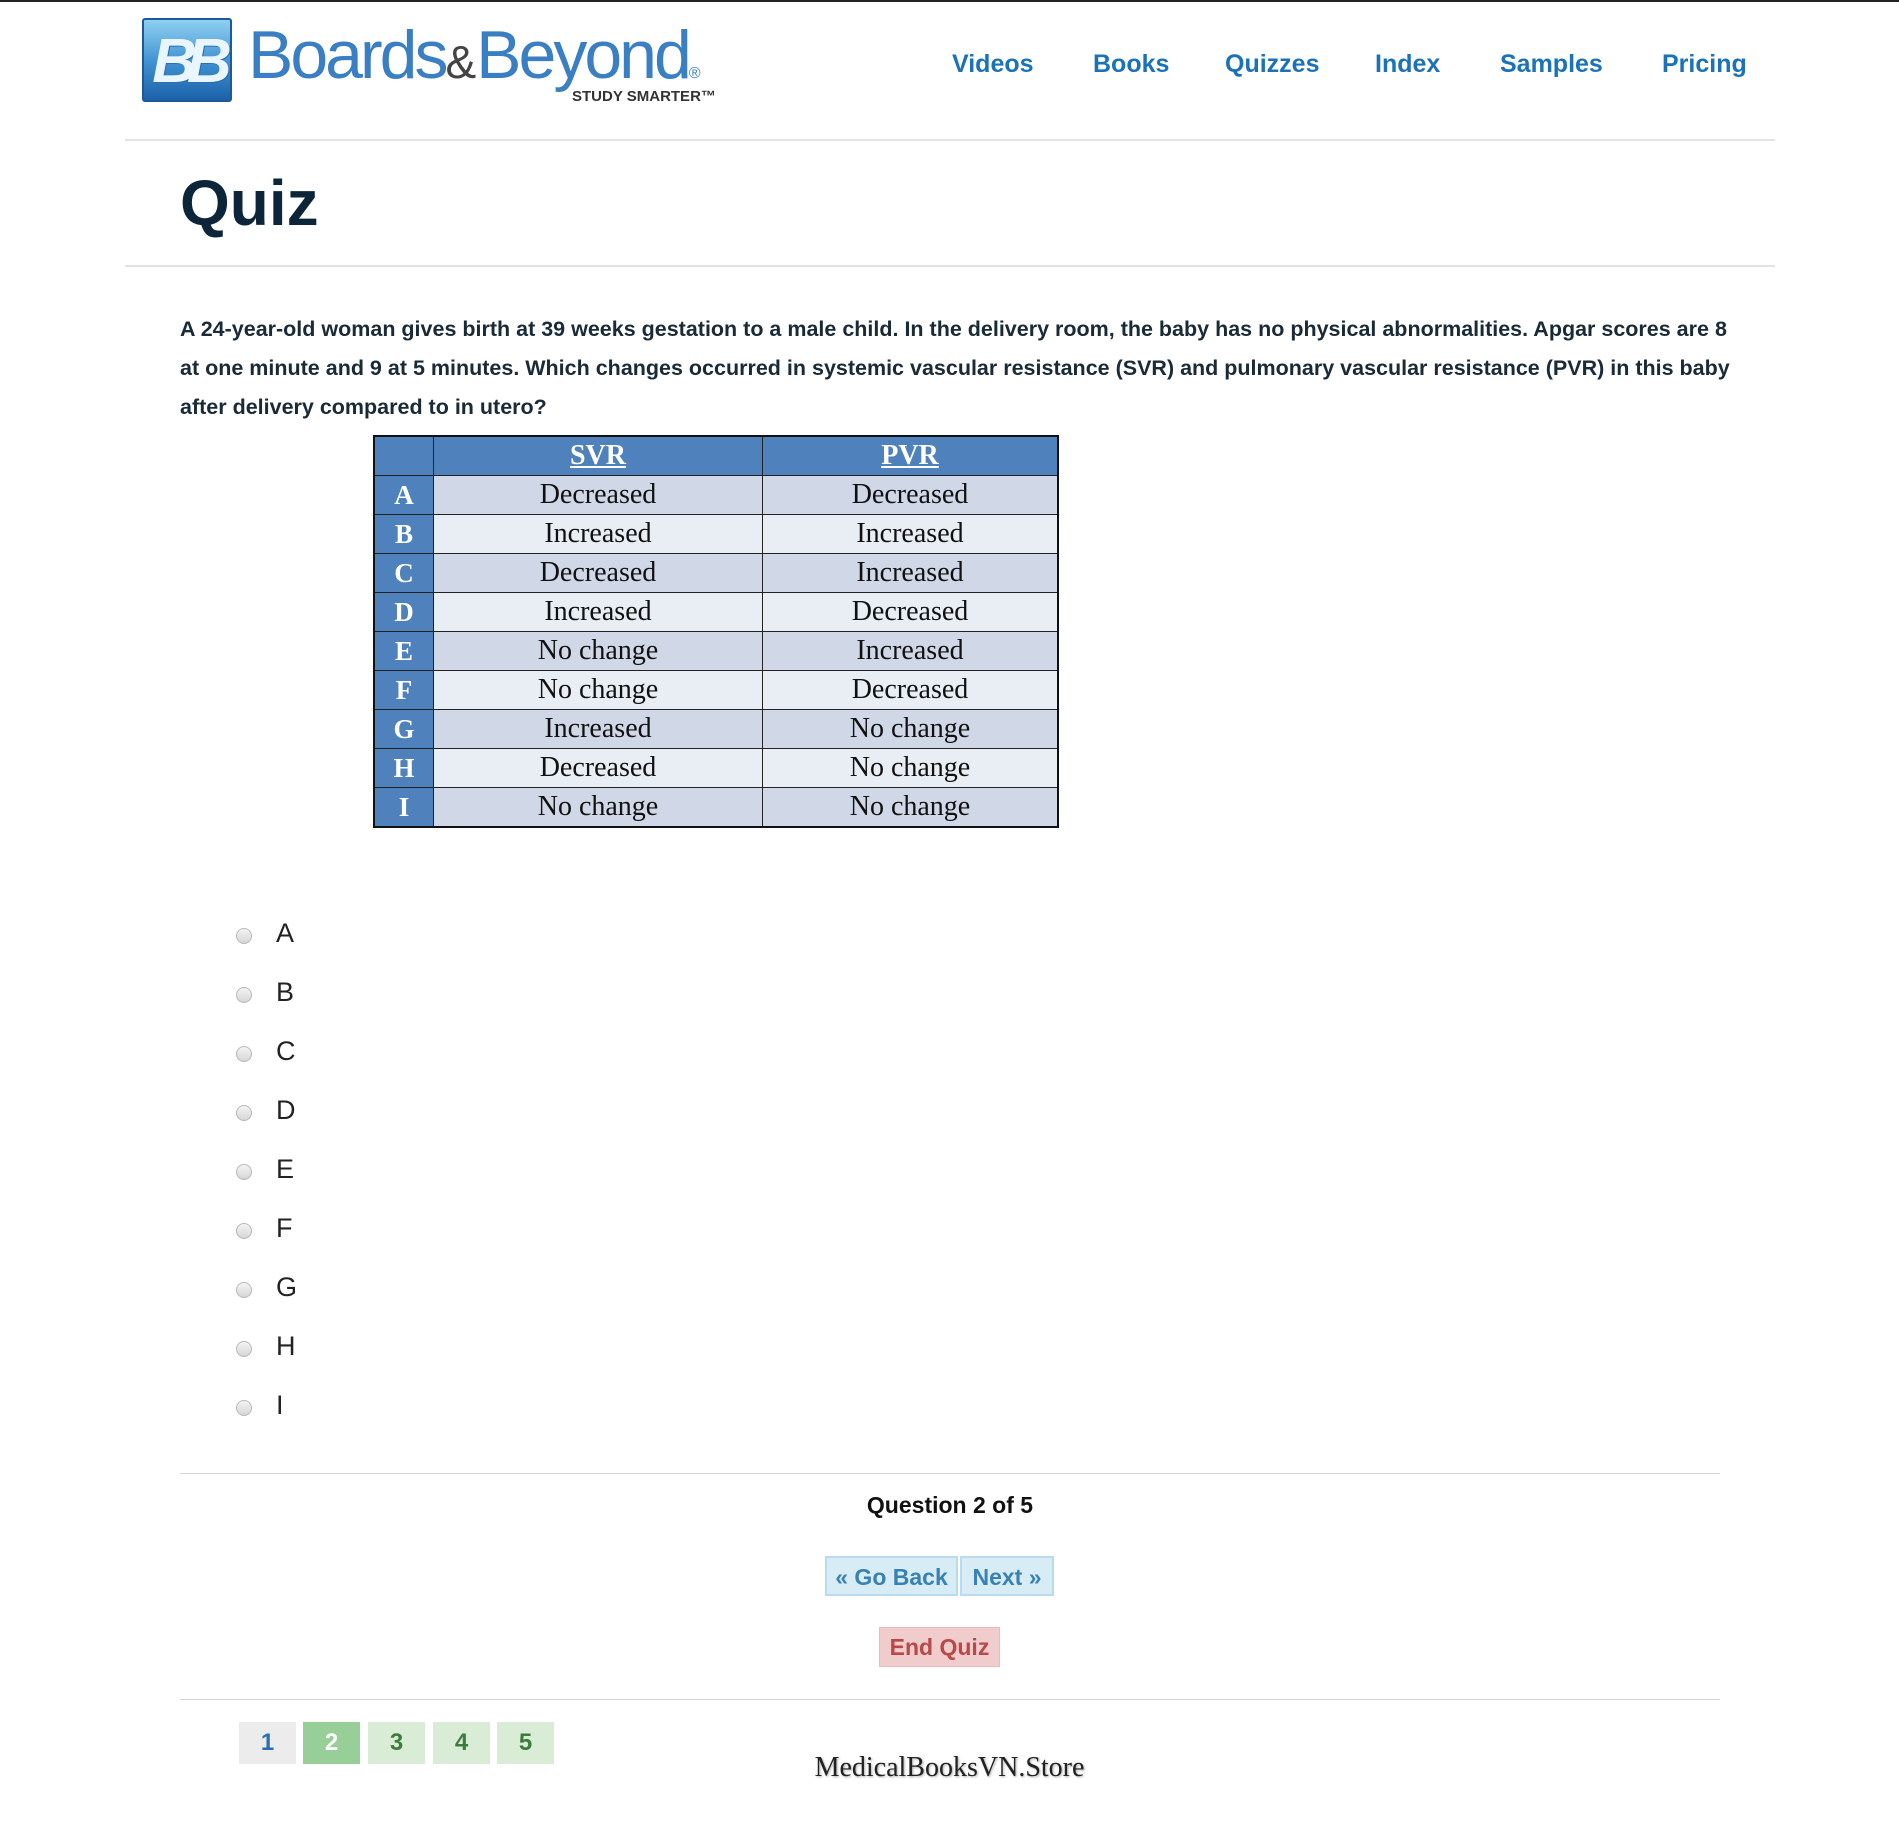 Image resolution: width=1899 pixels, height=1845 pixels. I want to click on brand-name: Boards&Beyond®, so click(474, 55).